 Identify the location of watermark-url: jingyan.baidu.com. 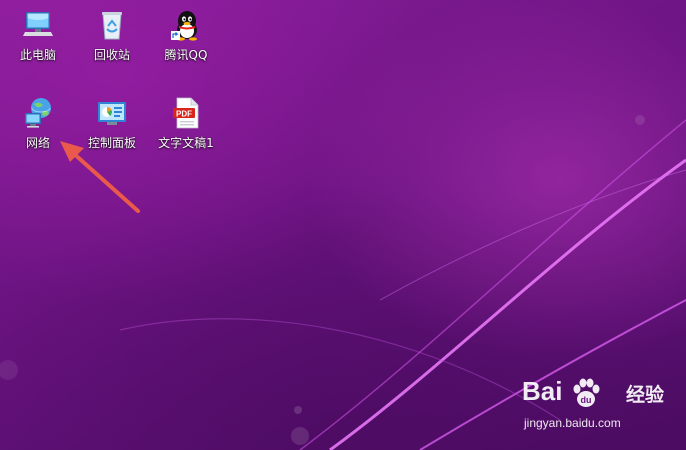
(572, 423).